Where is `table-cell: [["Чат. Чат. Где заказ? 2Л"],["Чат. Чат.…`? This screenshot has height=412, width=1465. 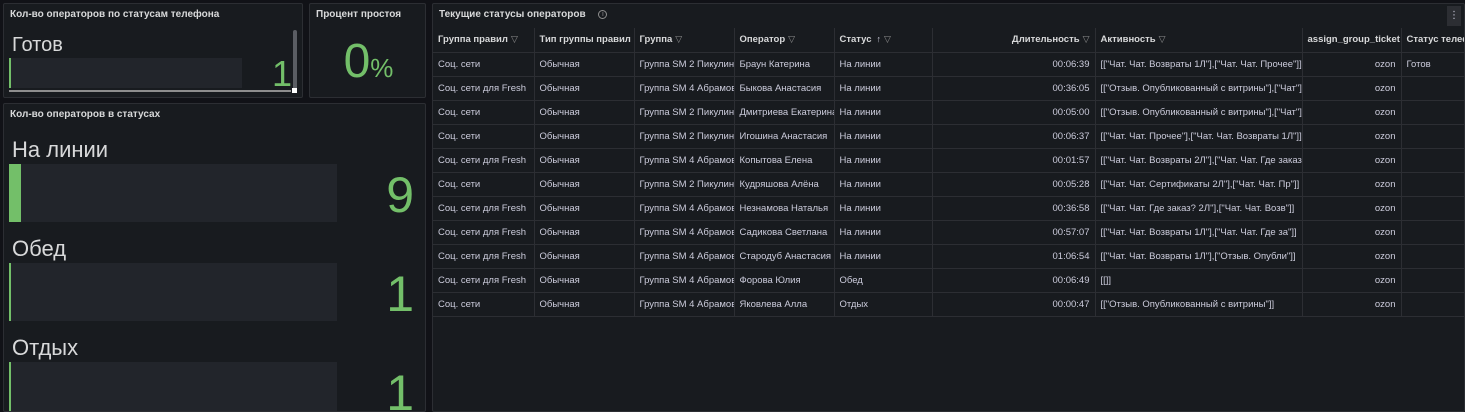 table-cell: [["Чат. Чат. Где заказ? 2Л"],["Чат. Чат.… is located at coordinates (1199, 208).